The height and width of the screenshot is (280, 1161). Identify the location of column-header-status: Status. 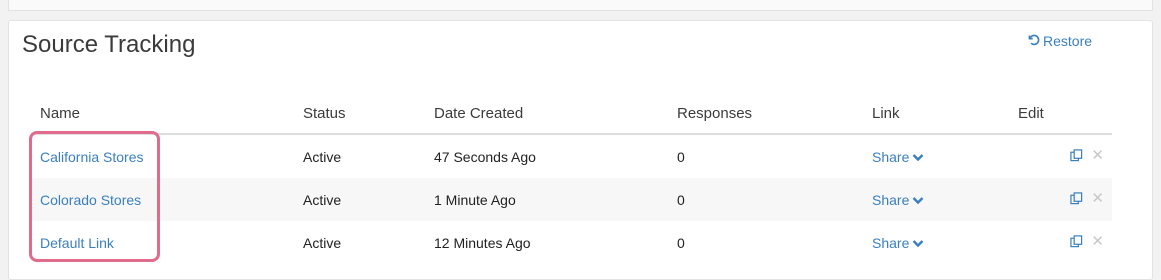
(359, 114).